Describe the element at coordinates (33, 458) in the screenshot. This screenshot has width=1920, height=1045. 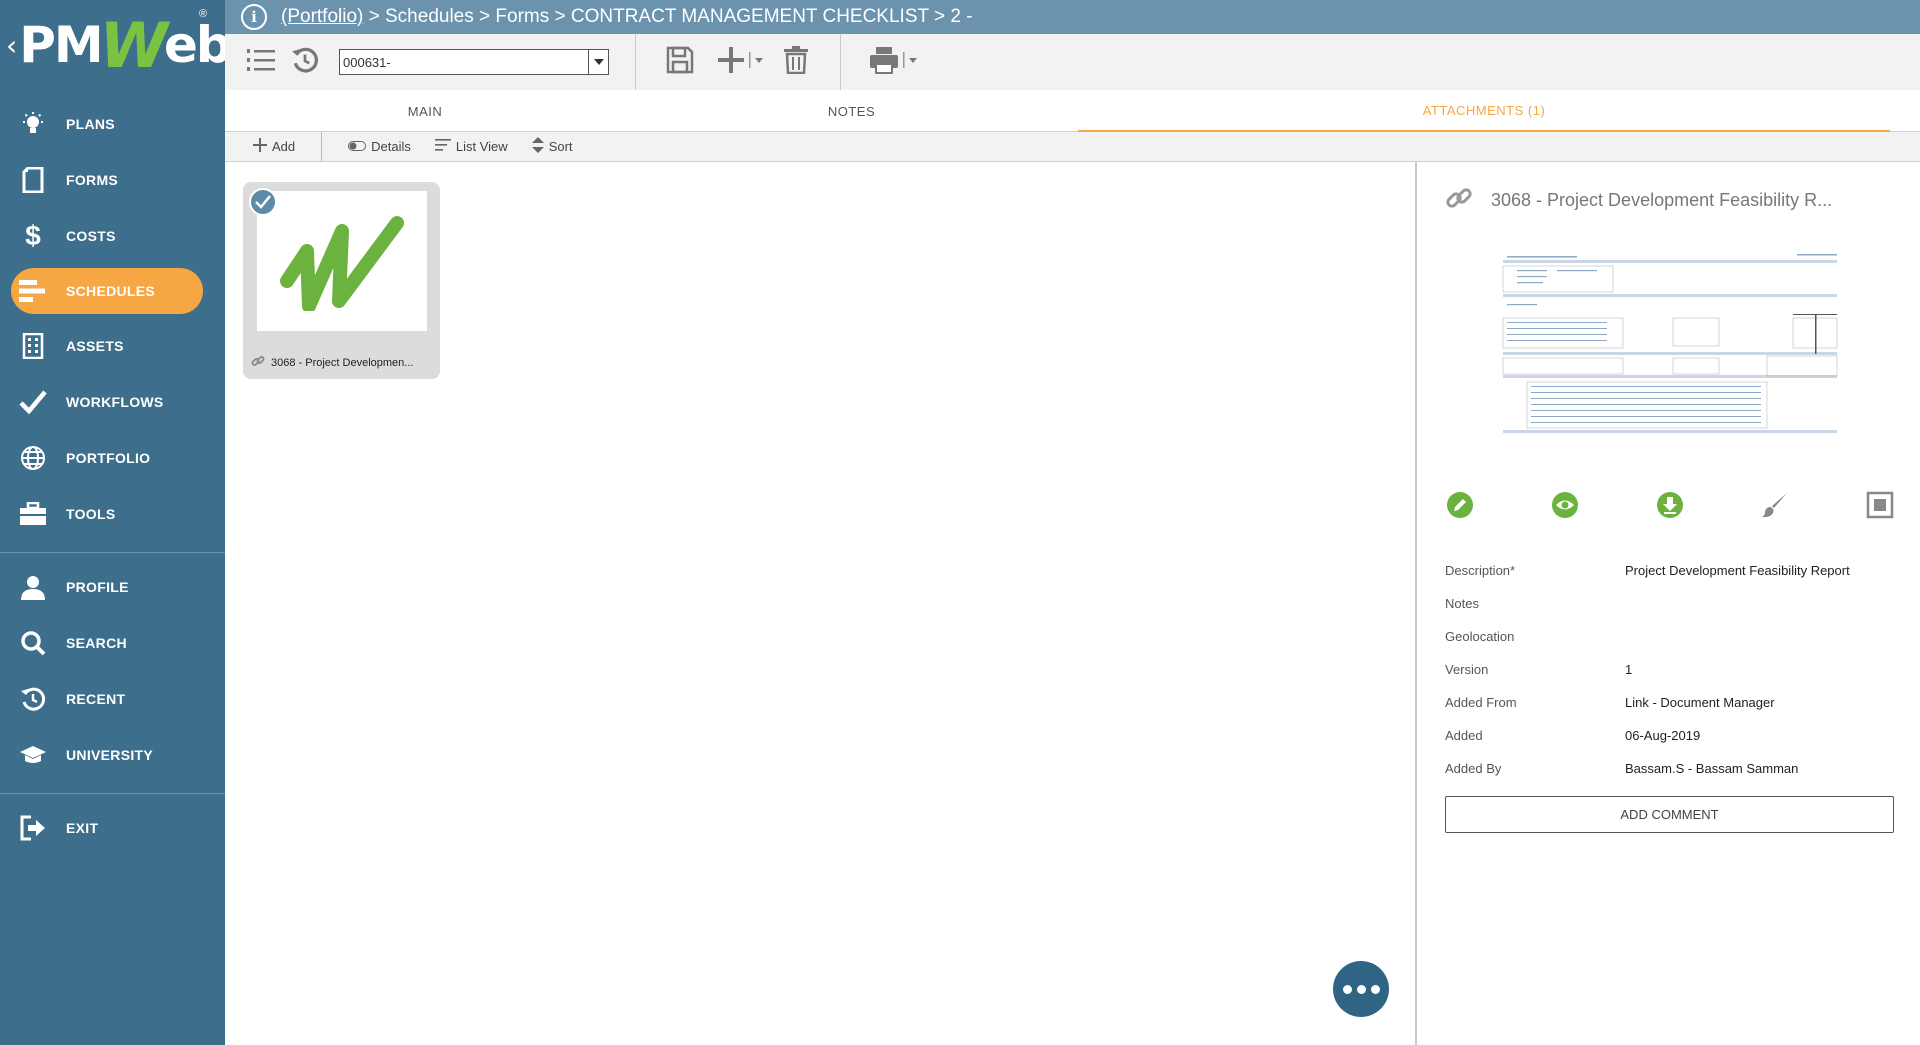
I see `globe-icon` at that location.